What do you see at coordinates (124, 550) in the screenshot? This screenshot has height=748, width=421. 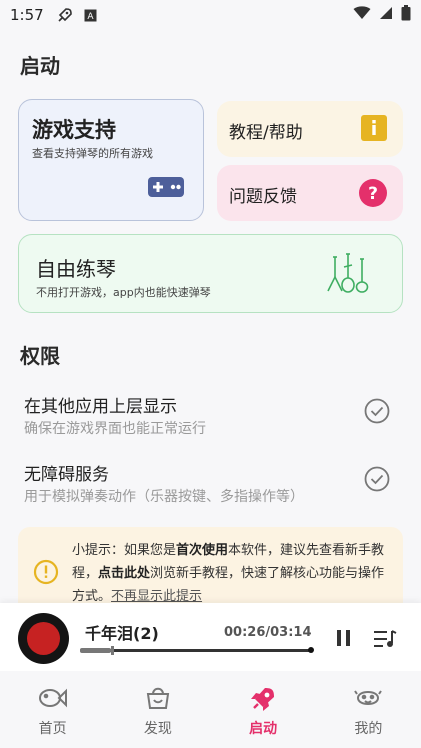 I see `tip-text-part: 小提示：如果您是` at bounding box center [124, 550].